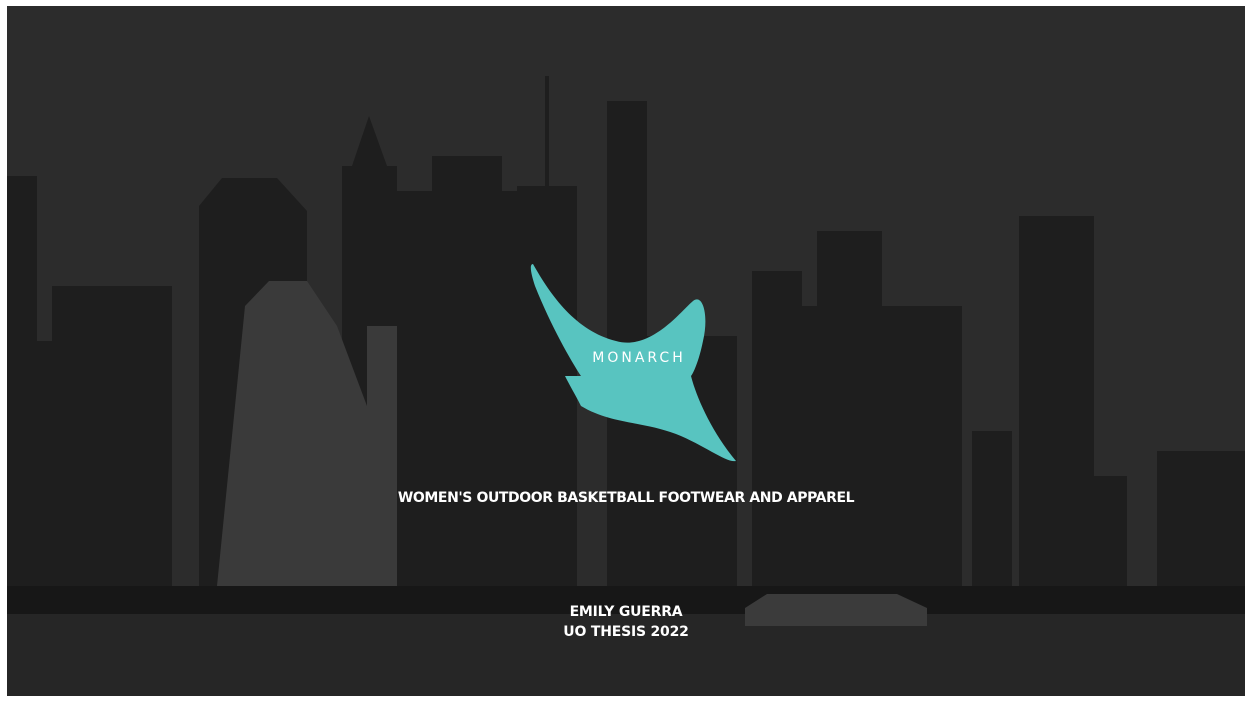 This screenshot has width=1251, height=702. I want to click on logo-wordmark: MONARCH, so click(639, 358).